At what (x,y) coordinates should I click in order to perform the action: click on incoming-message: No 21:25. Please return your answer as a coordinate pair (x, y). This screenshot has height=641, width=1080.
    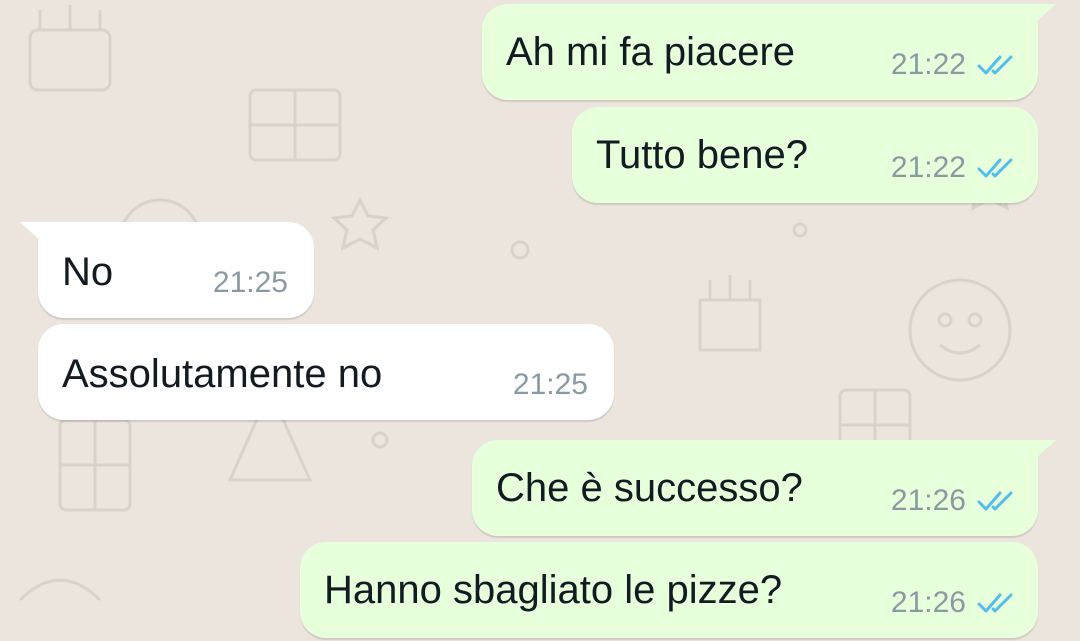
    Looking at the image, I should click on (167, 270).